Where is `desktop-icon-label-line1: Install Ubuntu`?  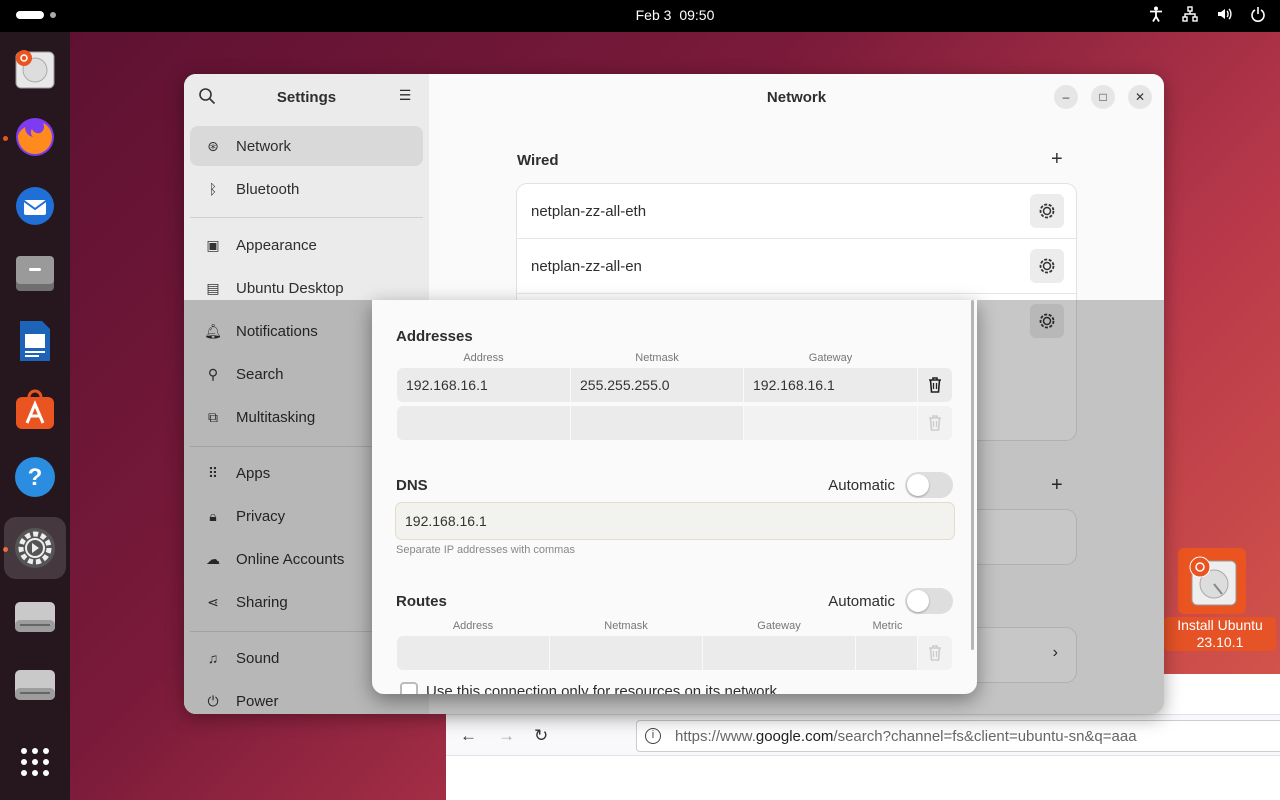
desktop-icon-label-line1: Install Ubuntu is located at coordinates (1220, 625).